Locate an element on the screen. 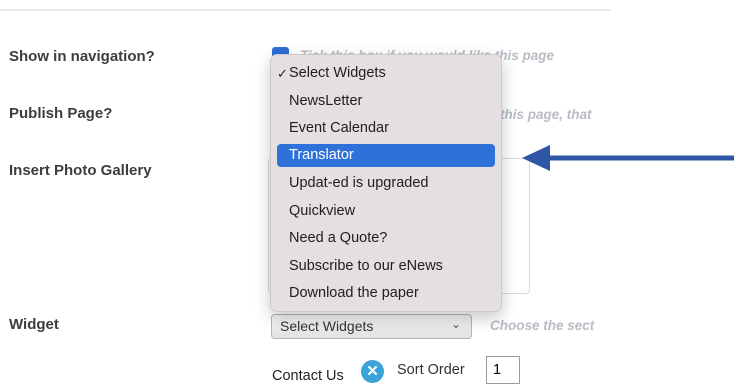  menu-item-newsletter: NewsLetter is located at coordinates (386, 101).